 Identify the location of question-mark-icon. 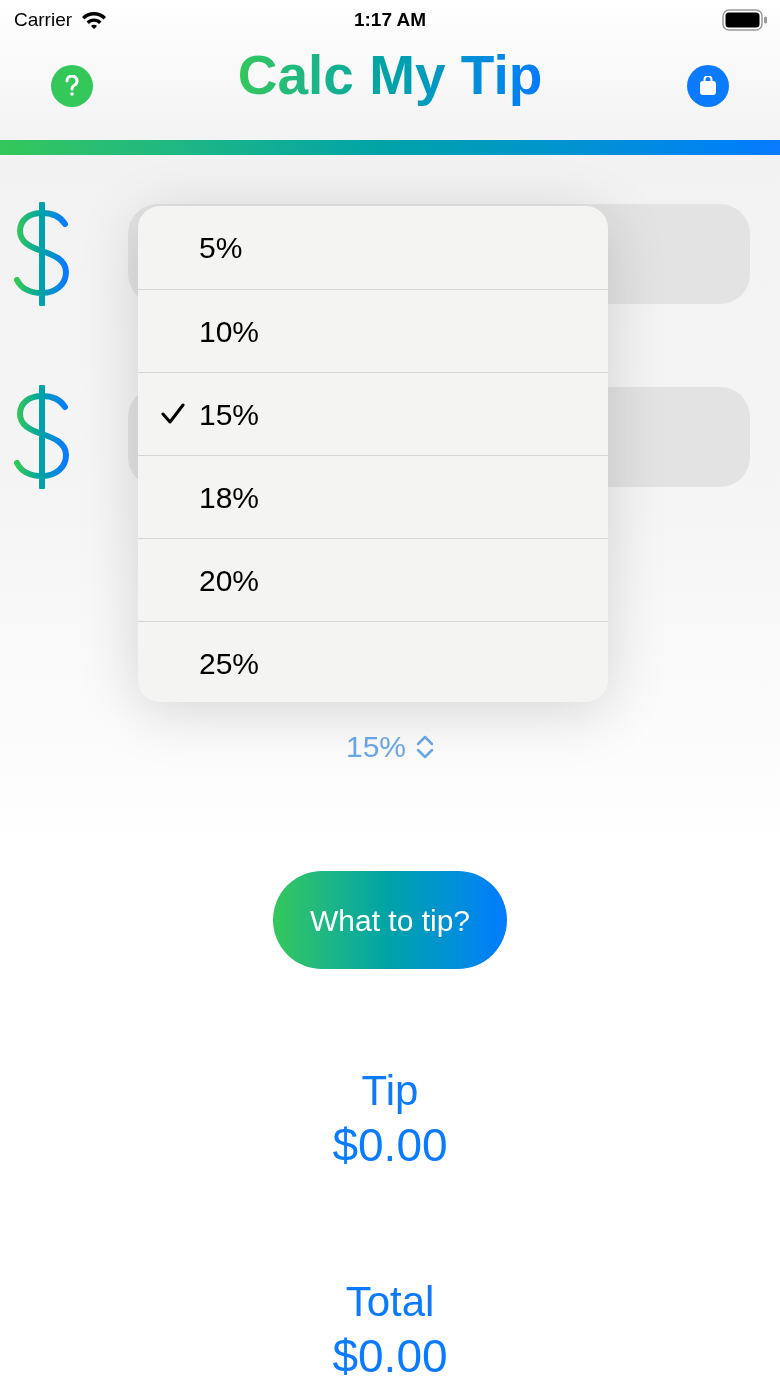
(72, 86).